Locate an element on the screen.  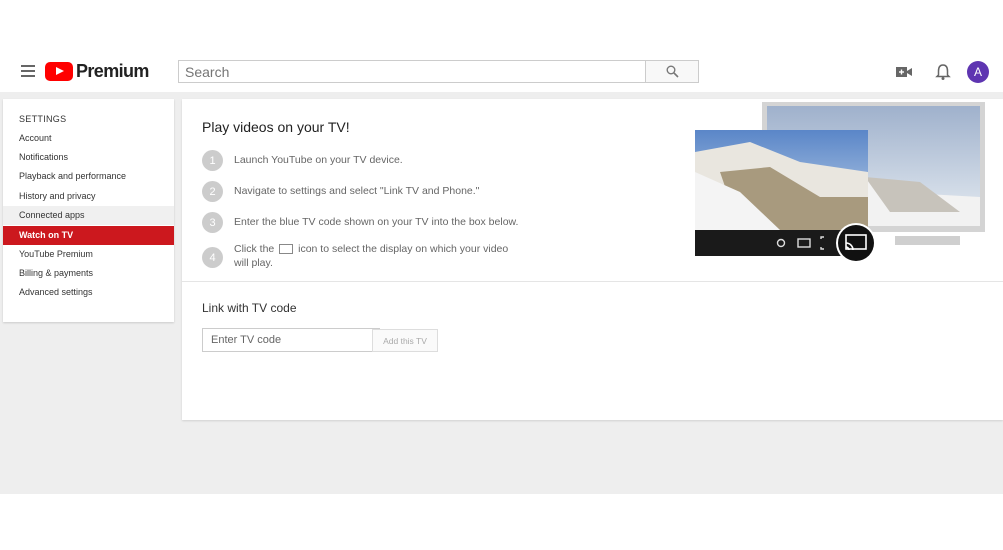
sidebar-heading: SETTINGS is located at coordinates (43, 119).